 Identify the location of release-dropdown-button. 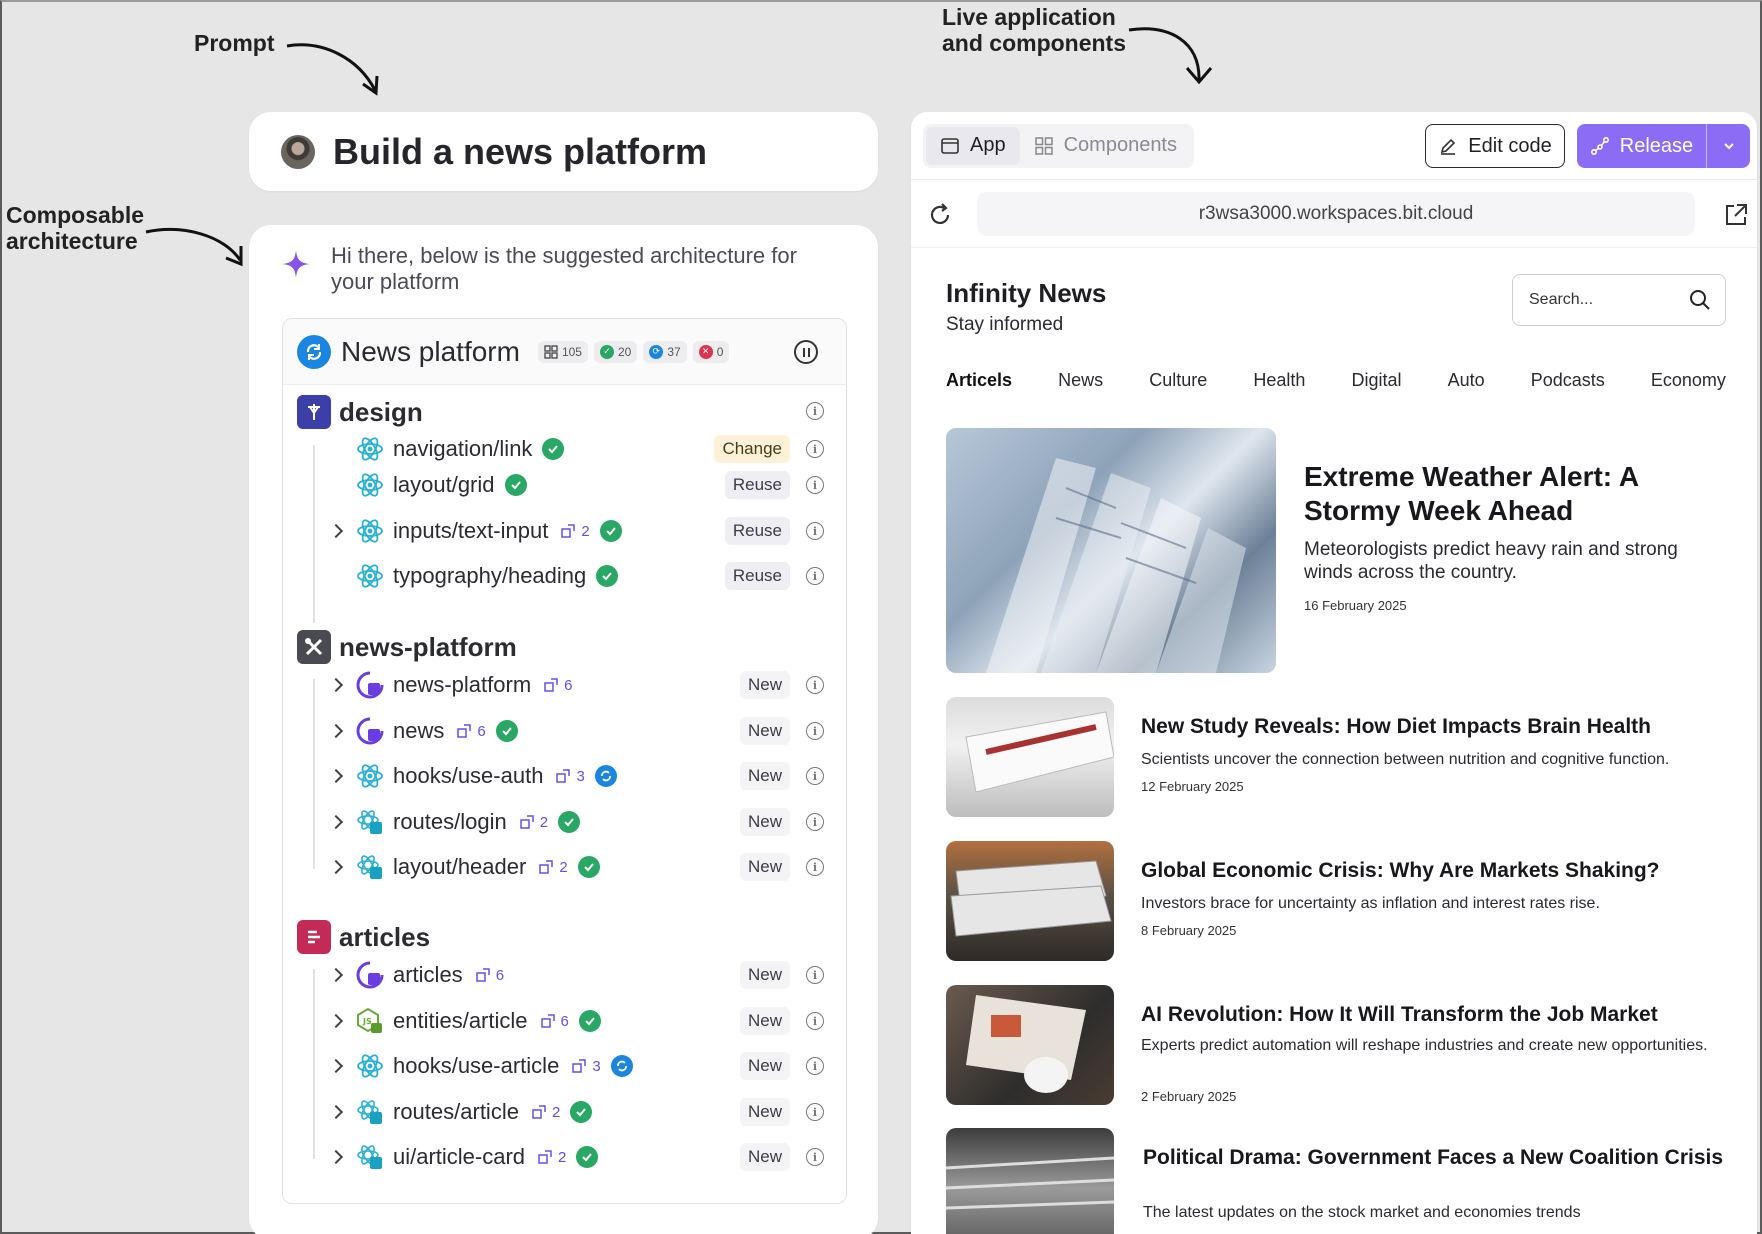
(1728, 146).